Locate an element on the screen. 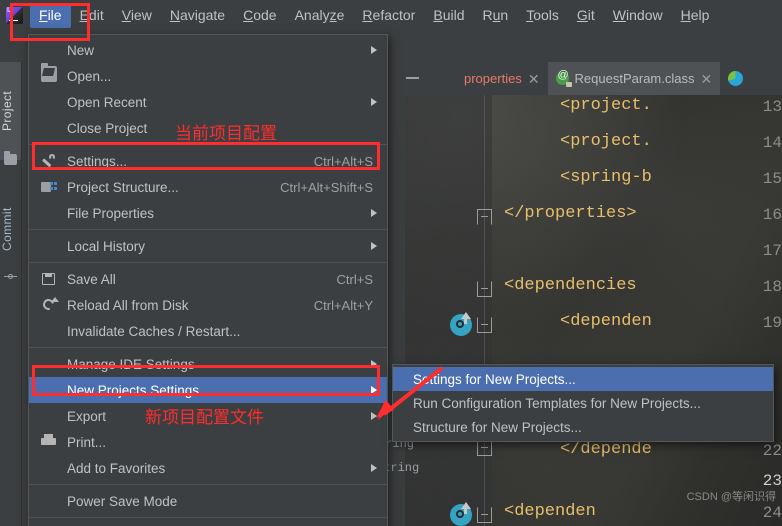 This screenshot has width=782, height=526. line-number: 17 is located at coordinates (772, 251).